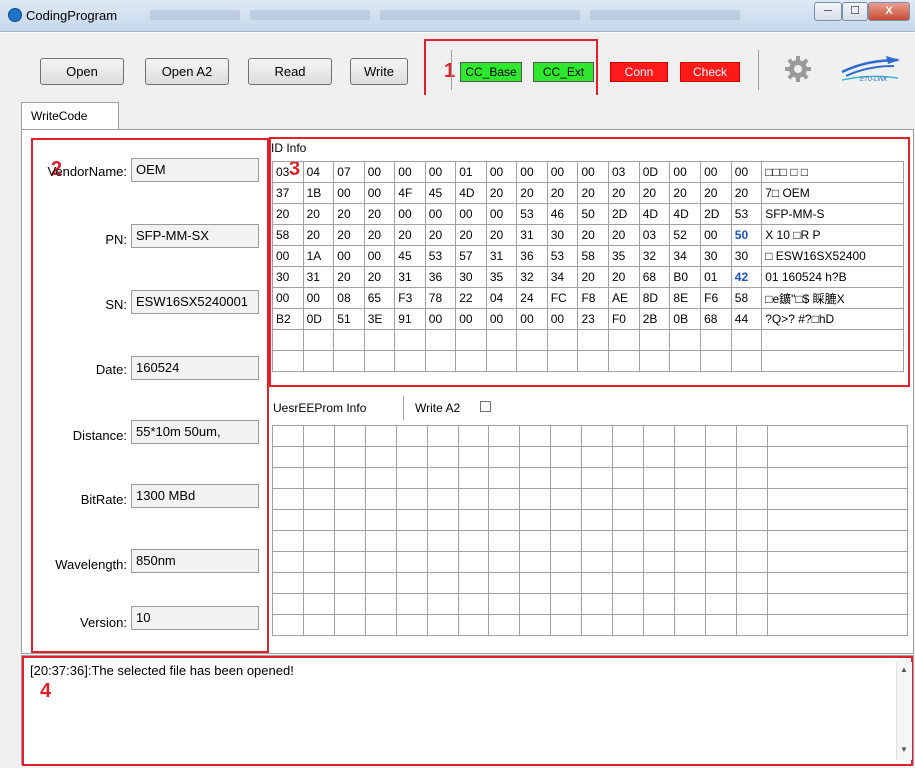 This screenshot has height=768, width=915. I want to click on hex-cell: 07, so click(349, 172).